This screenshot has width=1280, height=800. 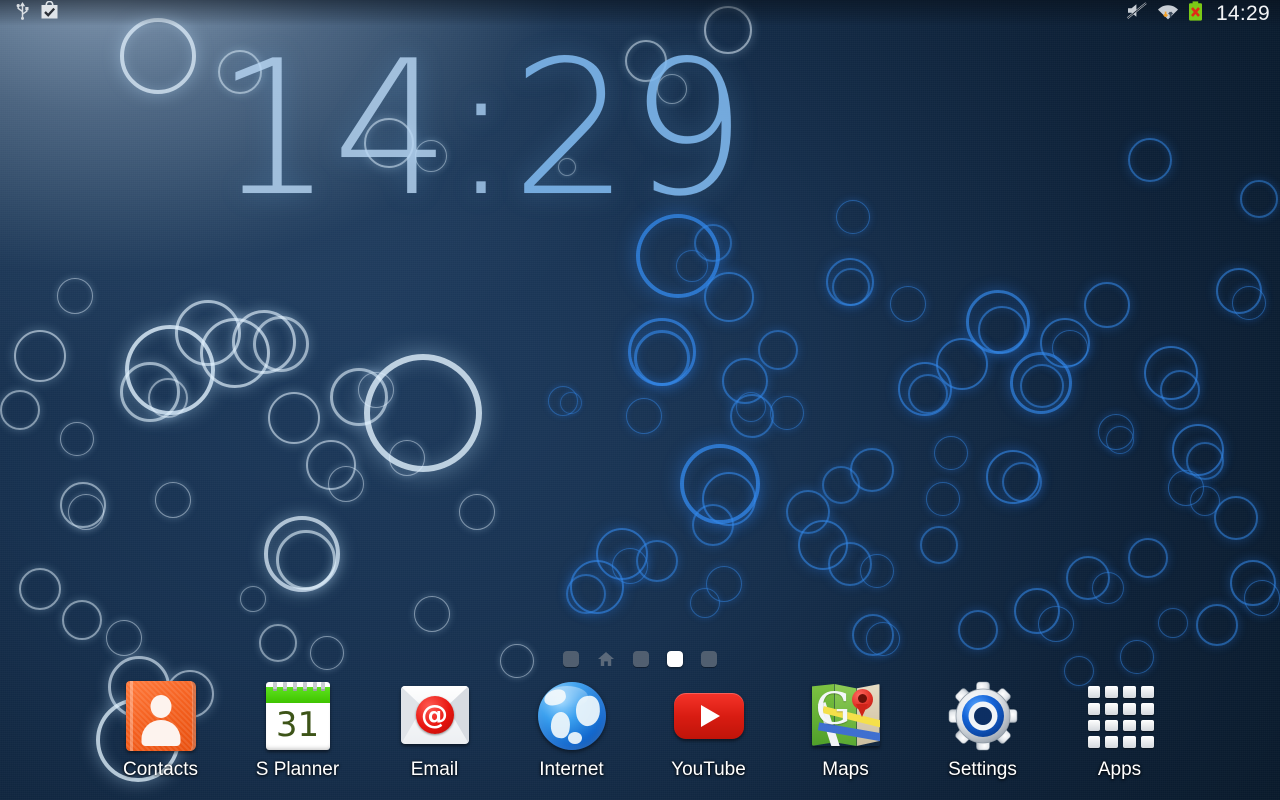 I want to click on page-indicator, so click(x=640, y=659).